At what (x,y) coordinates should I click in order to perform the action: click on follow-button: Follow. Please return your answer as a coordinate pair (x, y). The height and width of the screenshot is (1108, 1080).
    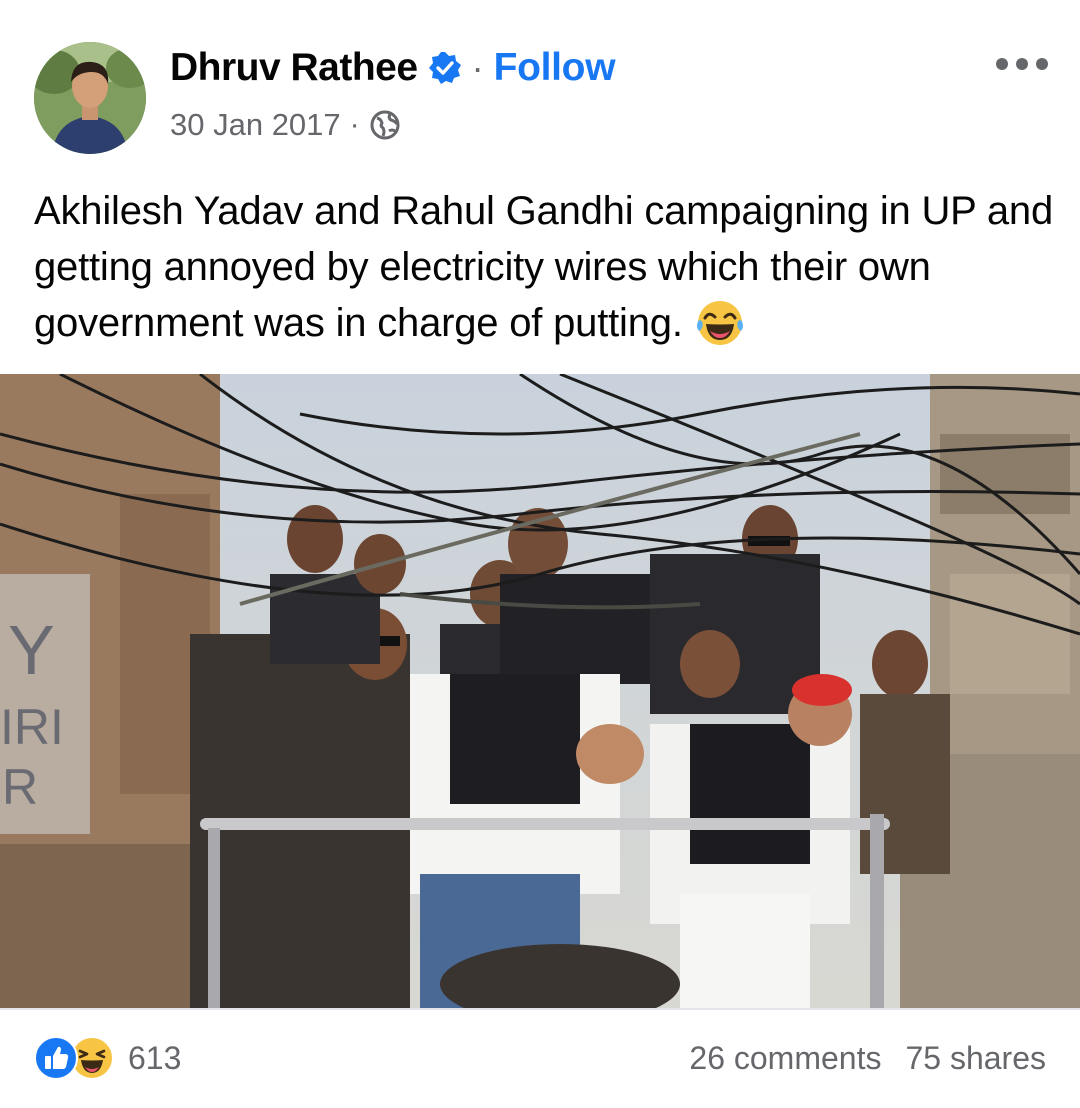
    Looking at the image, I should click on (555, 68).